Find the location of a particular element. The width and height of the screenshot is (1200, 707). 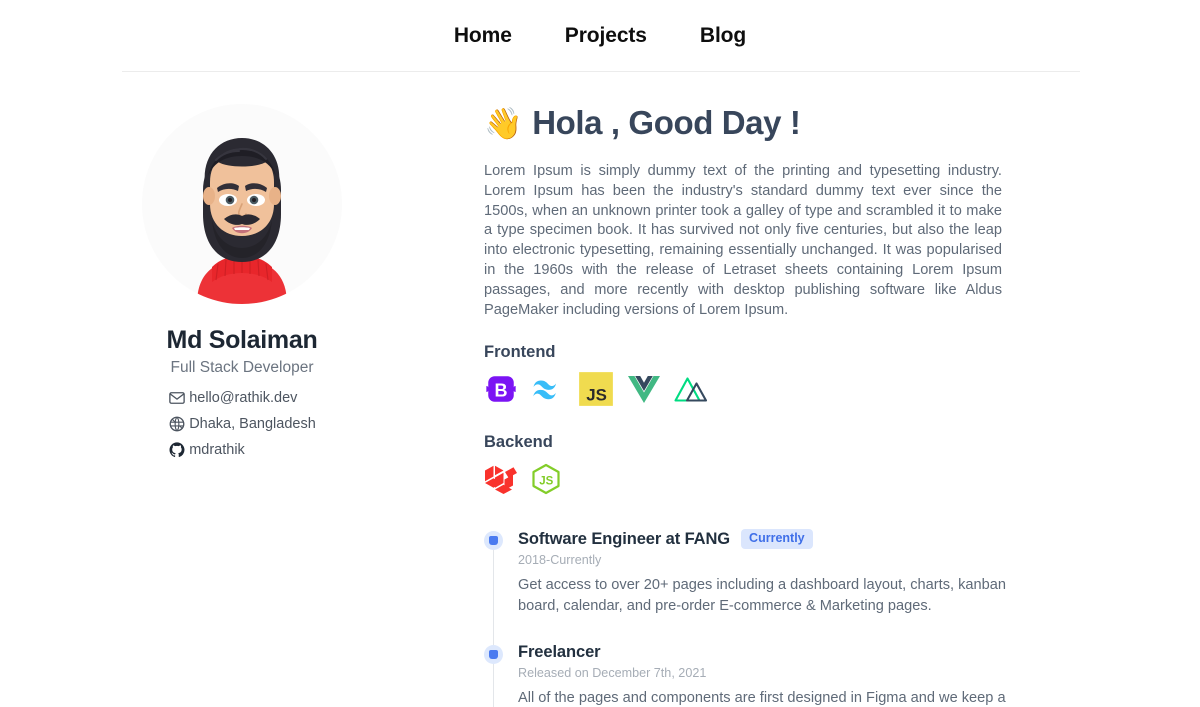

profile-github-text: mdrathik is located at coordinates (217, 450).